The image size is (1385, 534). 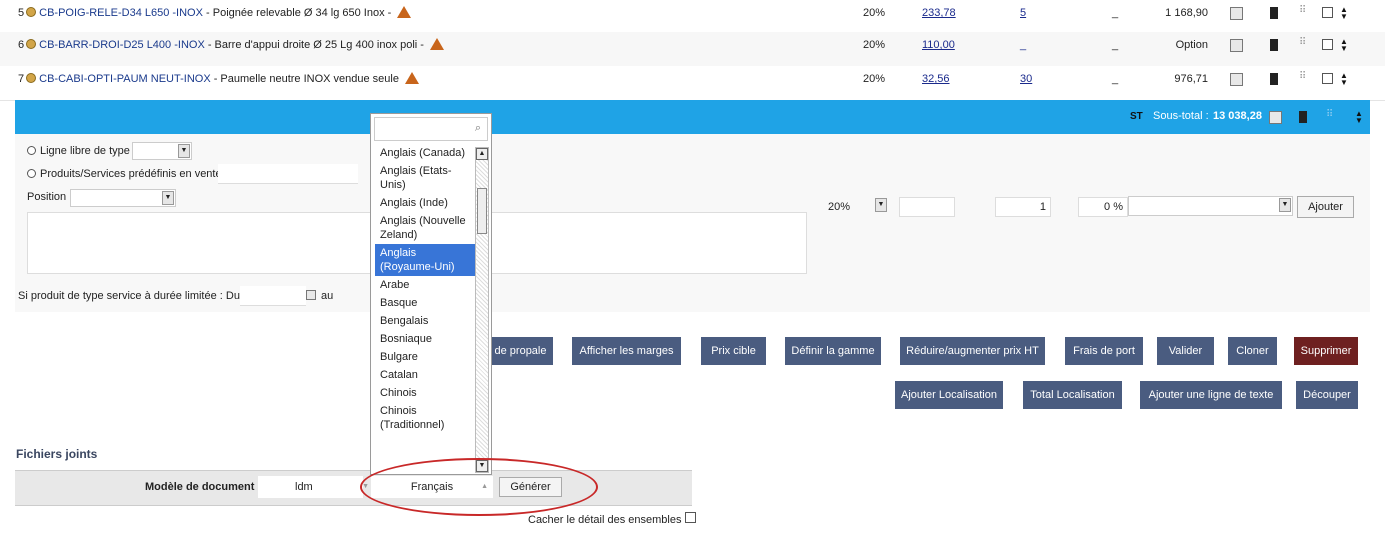 What do you see at coordinates (425, 375) in the screenshot?
I see `language-option: Catalan` at bounding box center [425, 375].